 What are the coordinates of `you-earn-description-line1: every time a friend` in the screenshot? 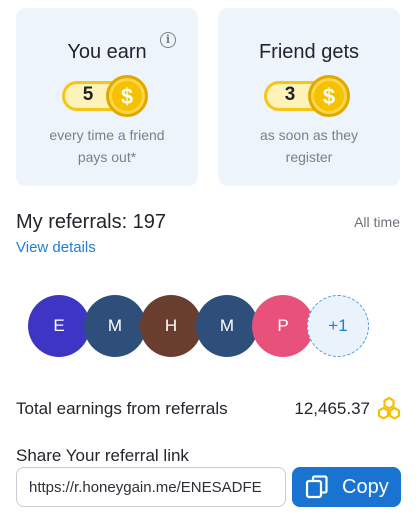 It's located at (107, 135).